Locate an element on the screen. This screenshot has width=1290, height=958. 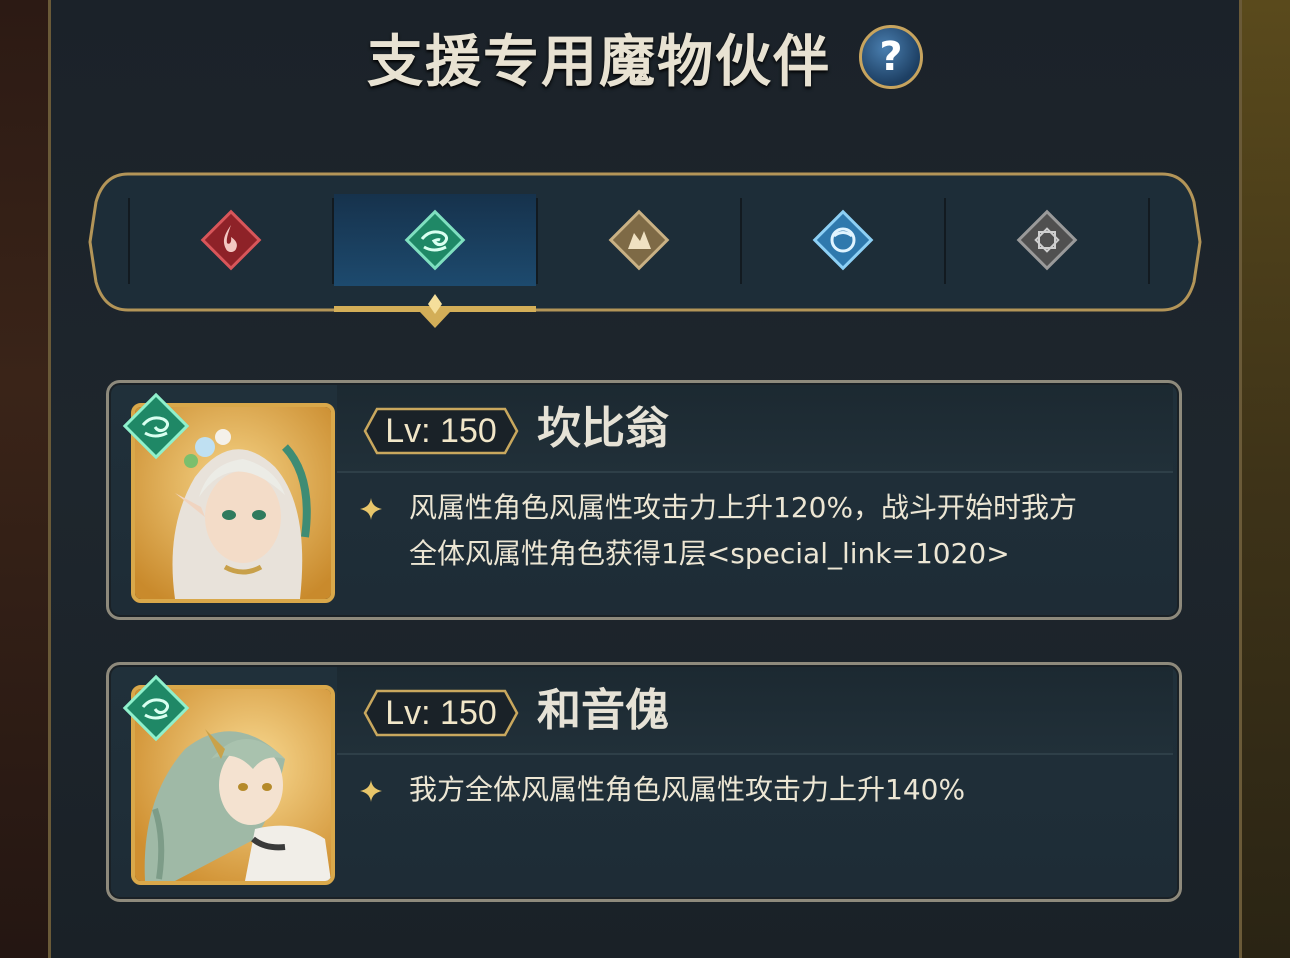
monster-name: 坎比翁 is located at coordinates (603, 428).